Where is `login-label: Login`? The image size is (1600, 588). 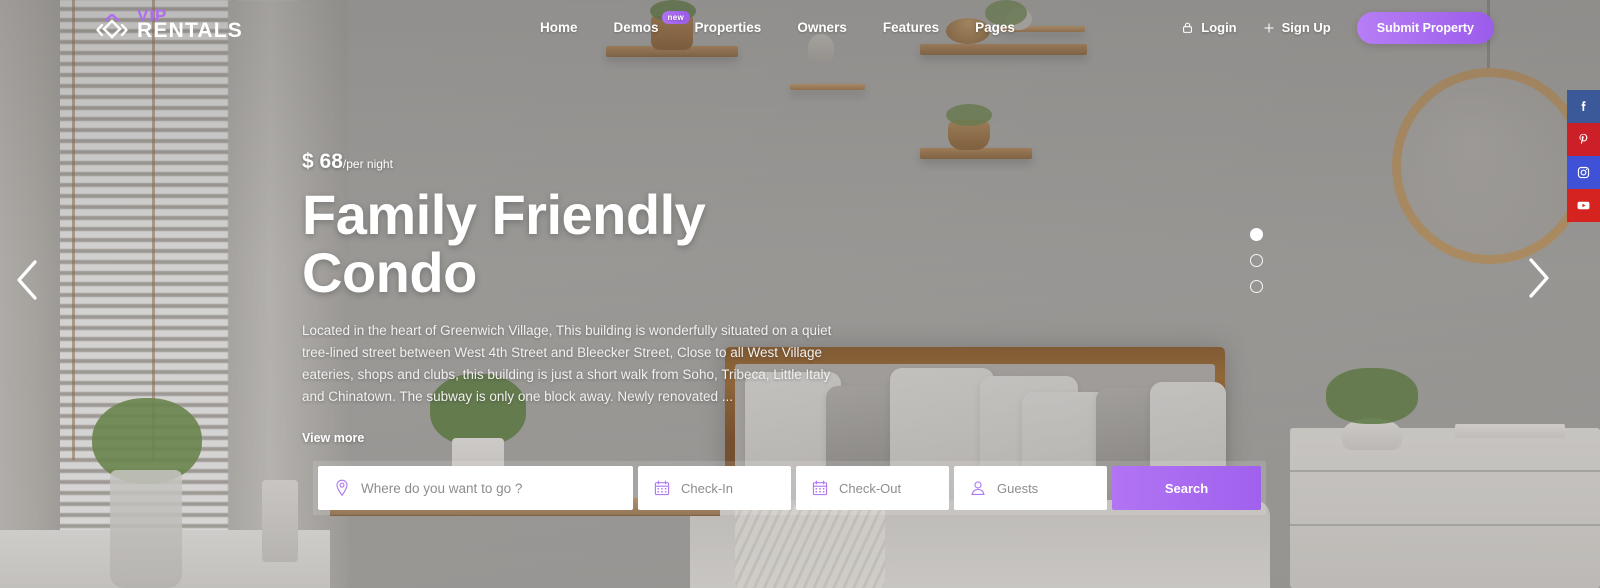
login-label: Login is located at coordinates (1219, 27).